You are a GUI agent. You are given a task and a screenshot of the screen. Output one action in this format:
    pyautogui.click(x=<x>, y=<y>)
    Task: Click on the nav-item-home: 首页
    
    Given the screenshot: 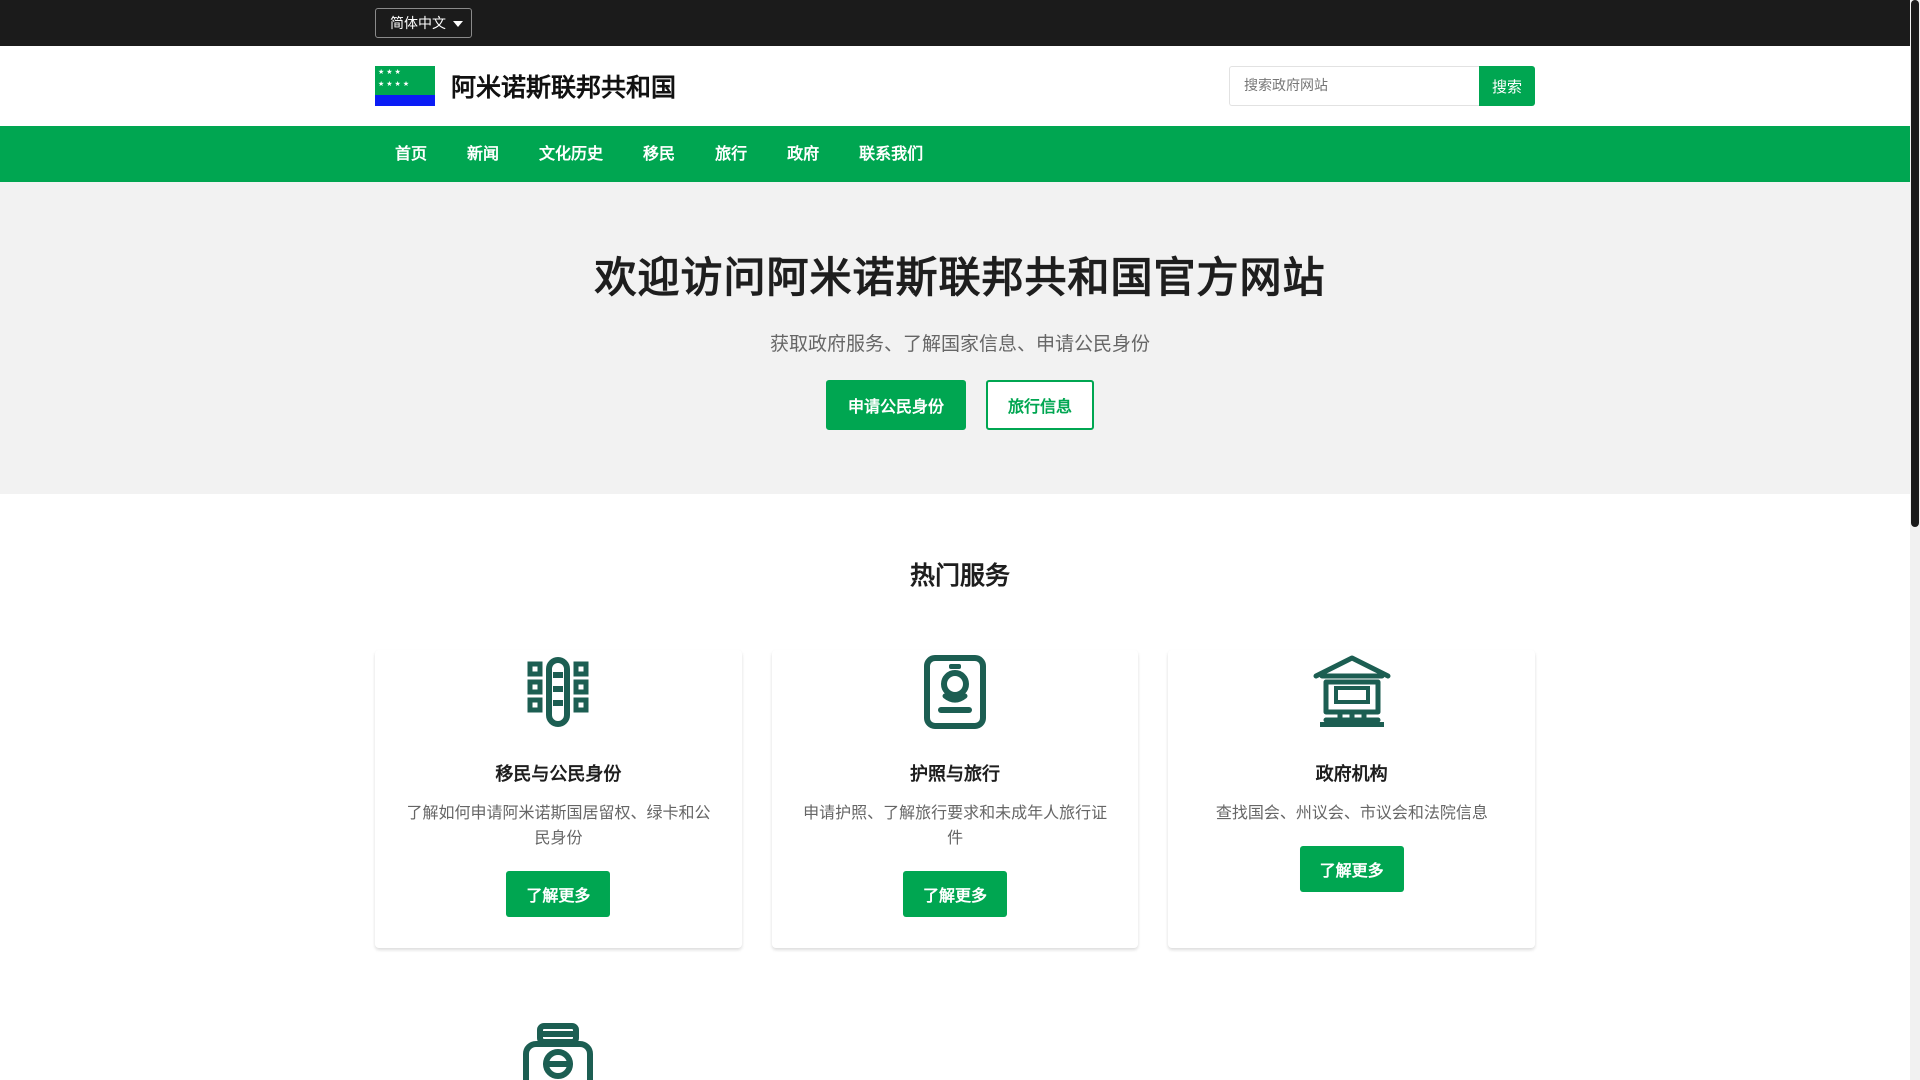 What is the action you would take?
    pyautogui.click(x=411, y=154)
    